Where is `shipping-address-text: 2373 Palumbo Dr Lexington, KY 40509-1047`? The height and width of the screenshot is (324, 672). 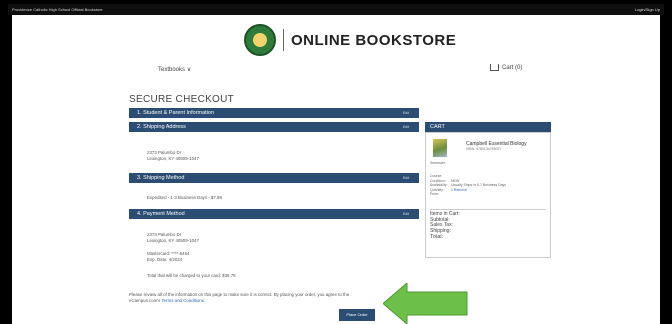 shipping-address-text: 2373 Palumbo Dr Lexington, KY 40509-1047 is located at coordinates (173, 156).